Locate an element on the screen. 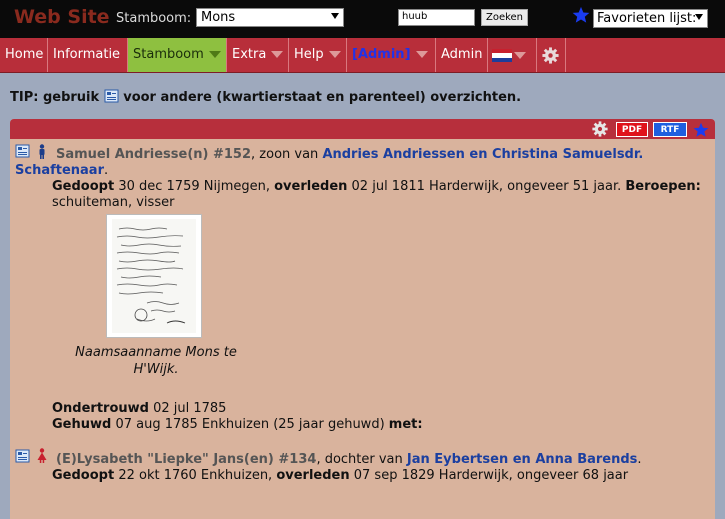 This screenshot has height=519, width=725. panel-header: PDF RTF is located at coordinates (362, 129).